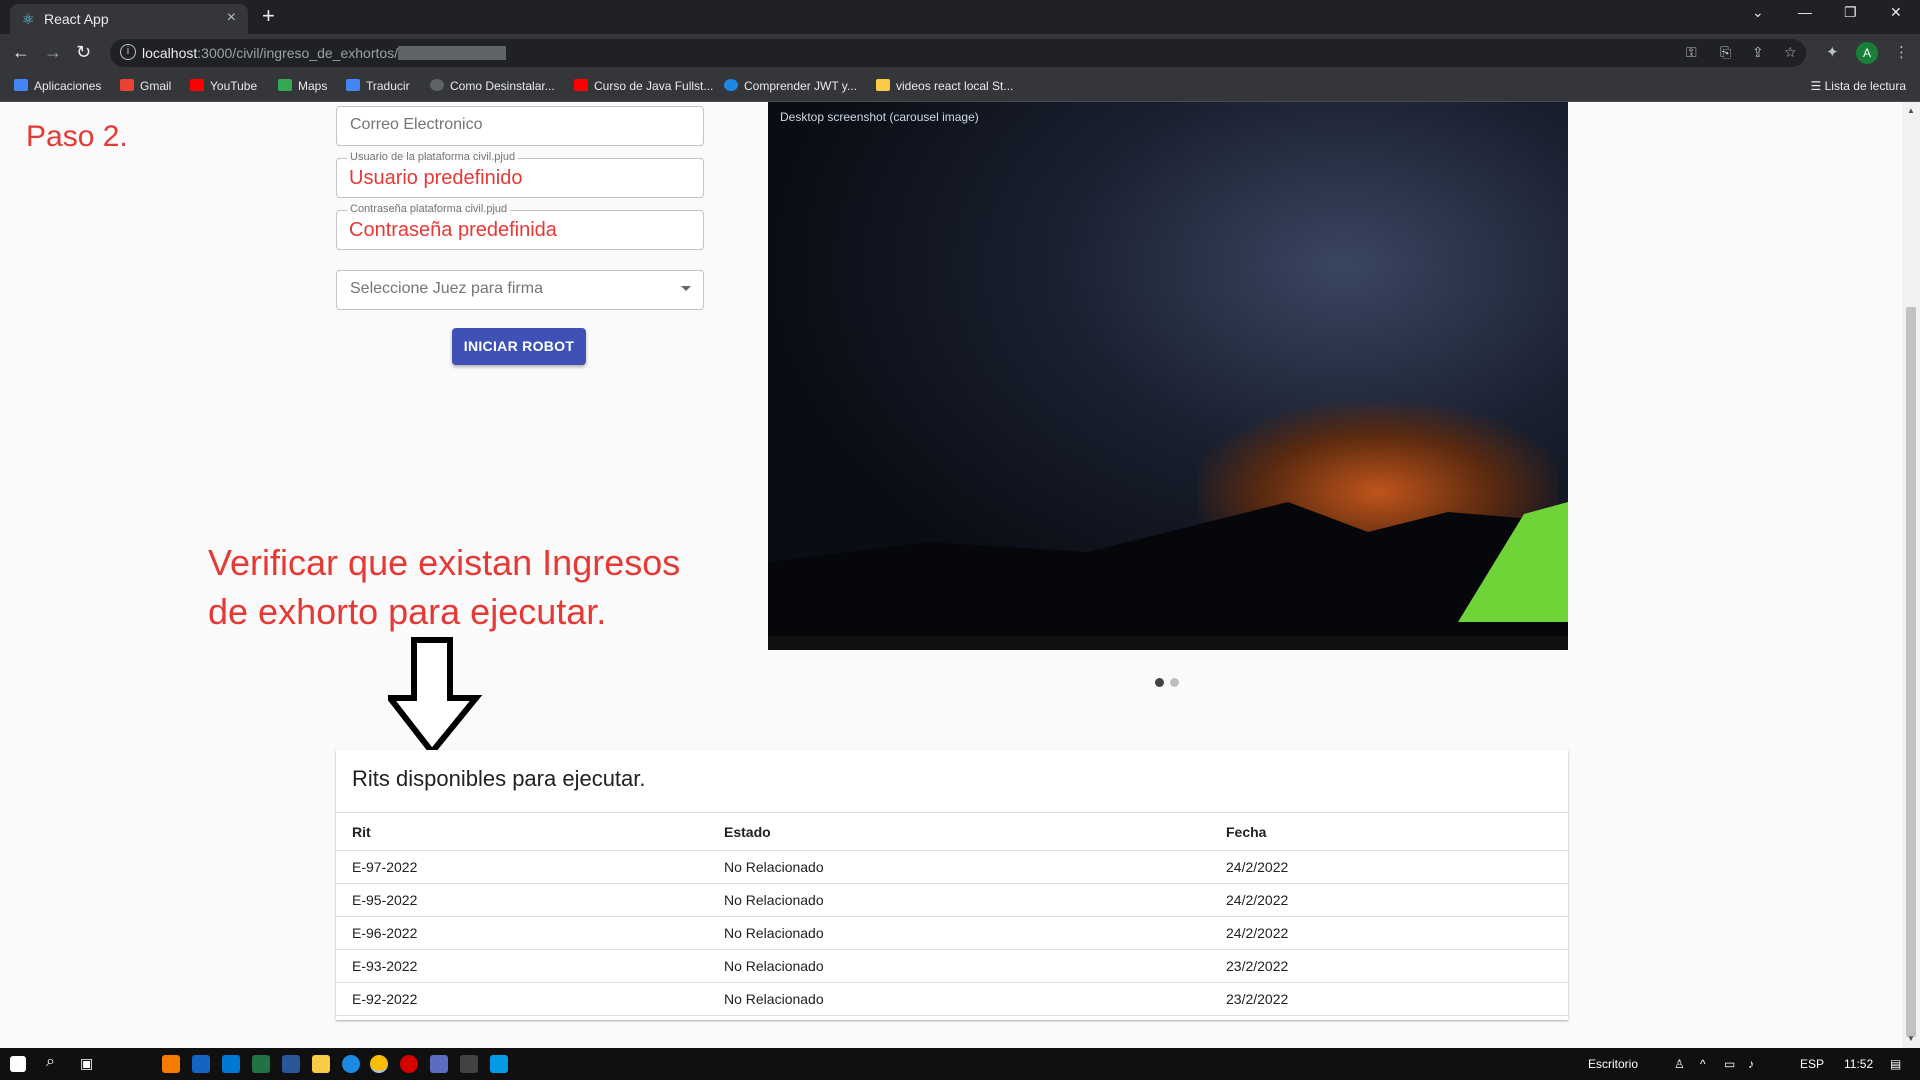  I want to click on vscode-icon, so click(231, 1064).